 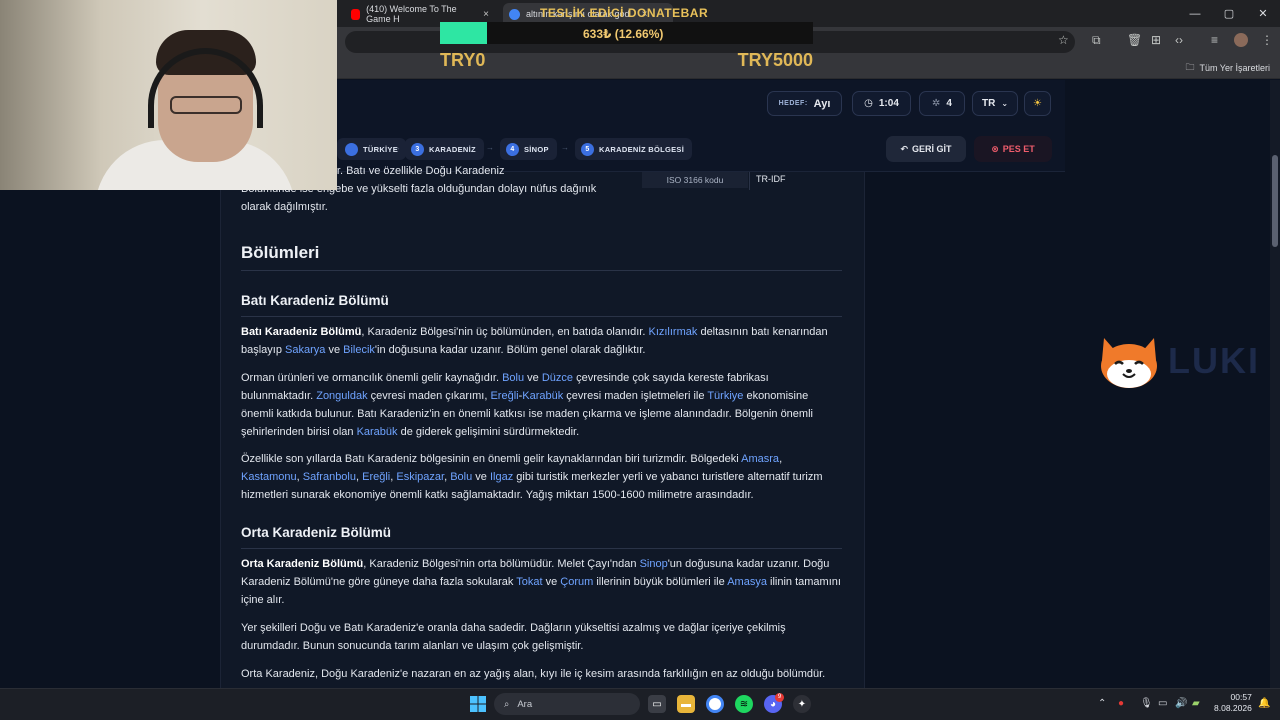 I want to click on article-link: Safranbolu, so click(x=329, y=477).